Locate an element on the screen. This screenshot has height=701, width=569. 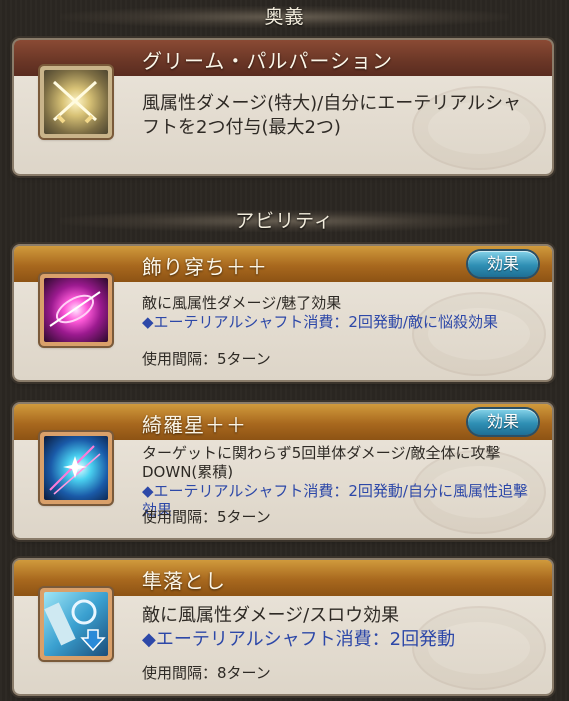
ougi-section-header: 奥義 is located at coordinates (284, 15).